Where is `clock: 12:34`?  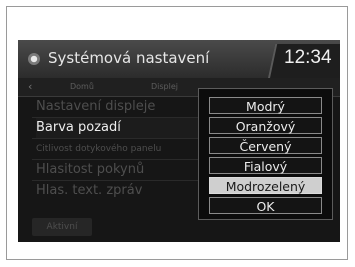
clock: 12:34 is located at coordinates (308, 57).